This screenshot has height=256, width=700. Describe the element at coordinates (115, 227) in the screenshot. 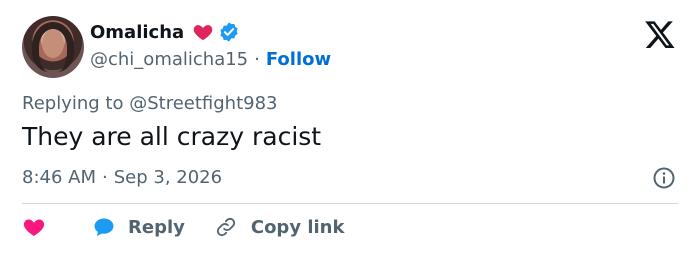

I see `reply-button: Reply` at that location.